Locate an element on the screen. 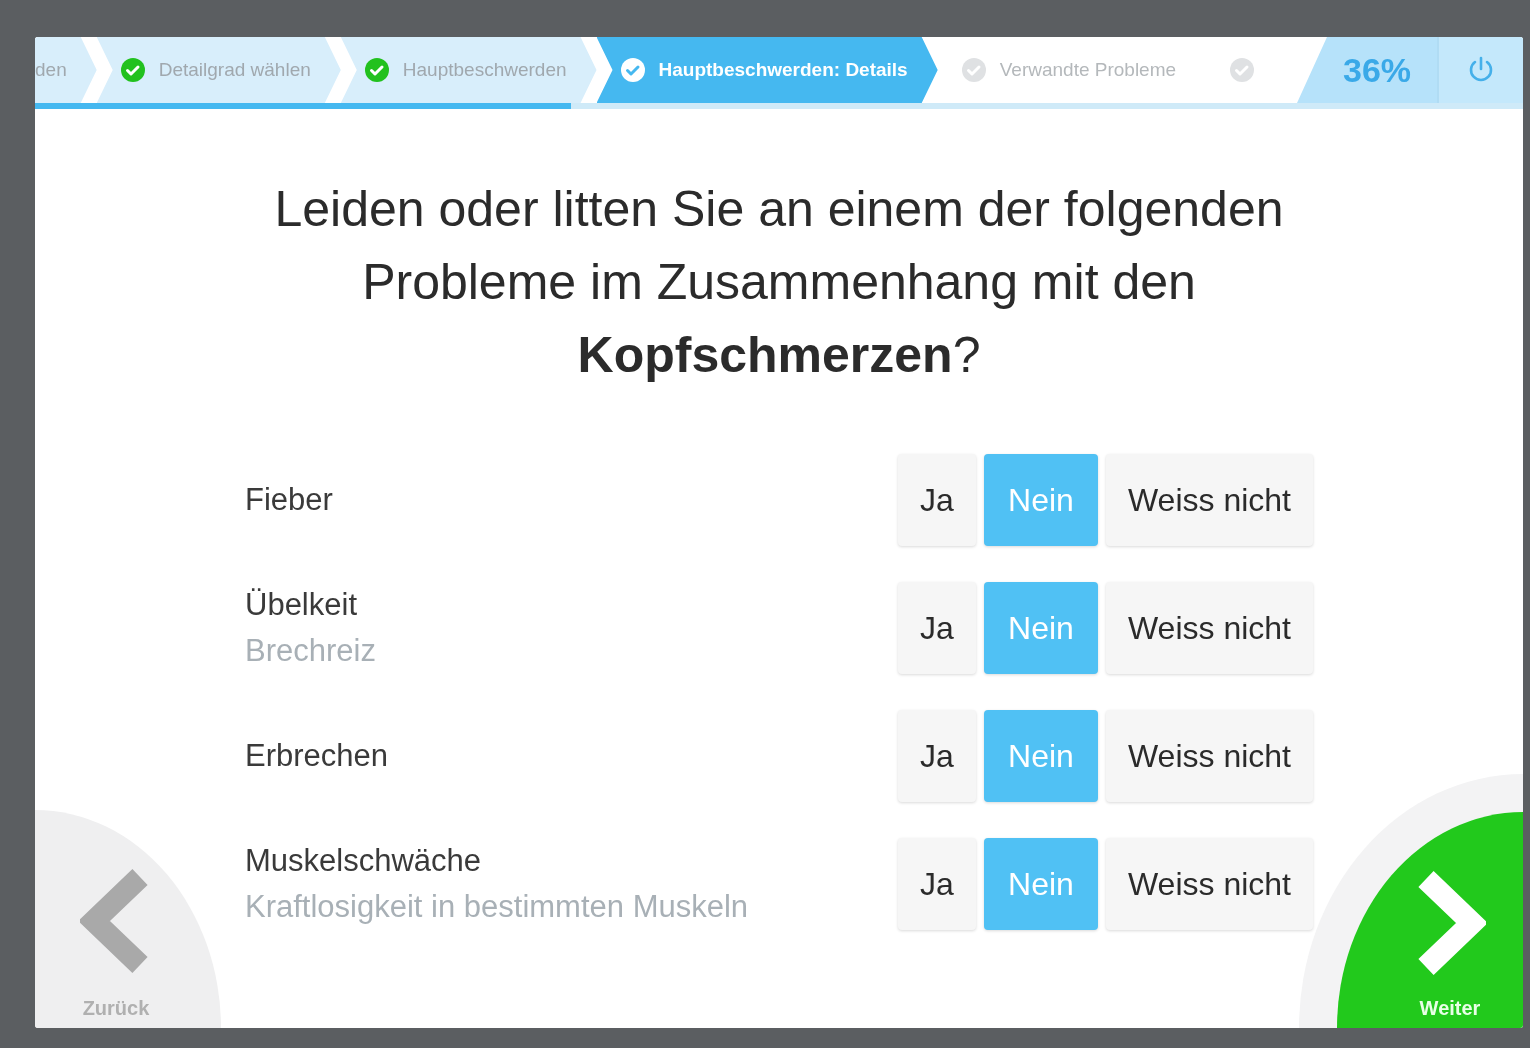 The width and height of the screenshot is (1530, 1048). symptom-hint: Kraftlosigkeit in bestimmten Muskeln is located at coordinates (497, 907).